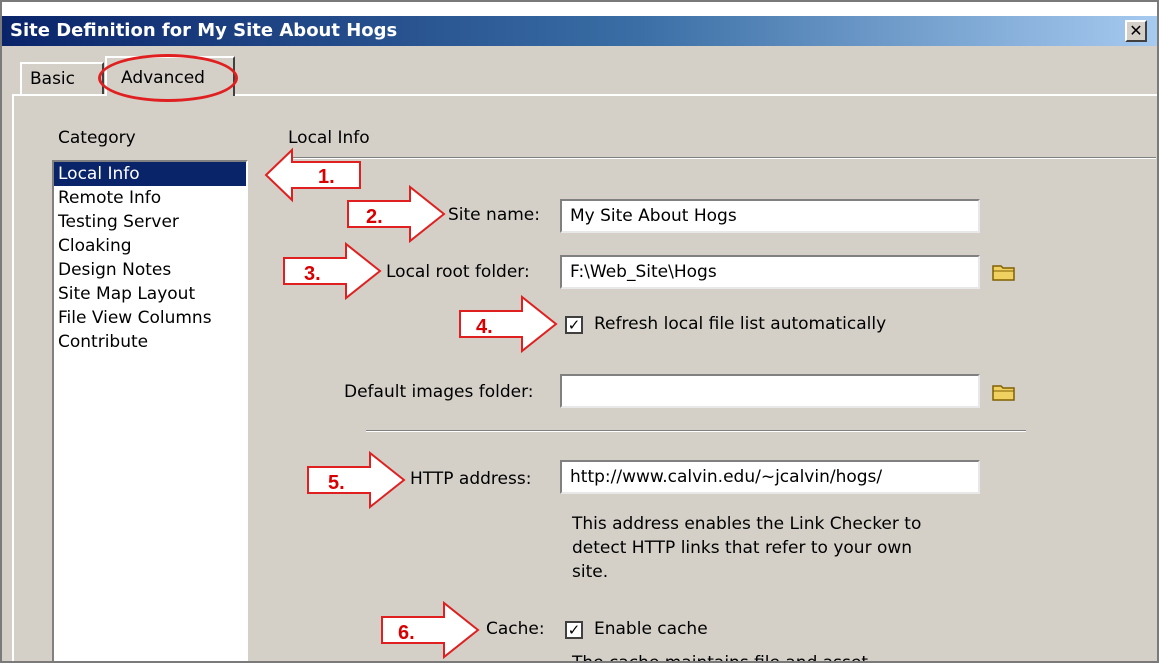 Image resolution: width=1159 pixels, height=663 pixels. Describe the element at coordinates (150, 198) in the screenshot. I see `category-item-remote-info: Remote Info` at that location.